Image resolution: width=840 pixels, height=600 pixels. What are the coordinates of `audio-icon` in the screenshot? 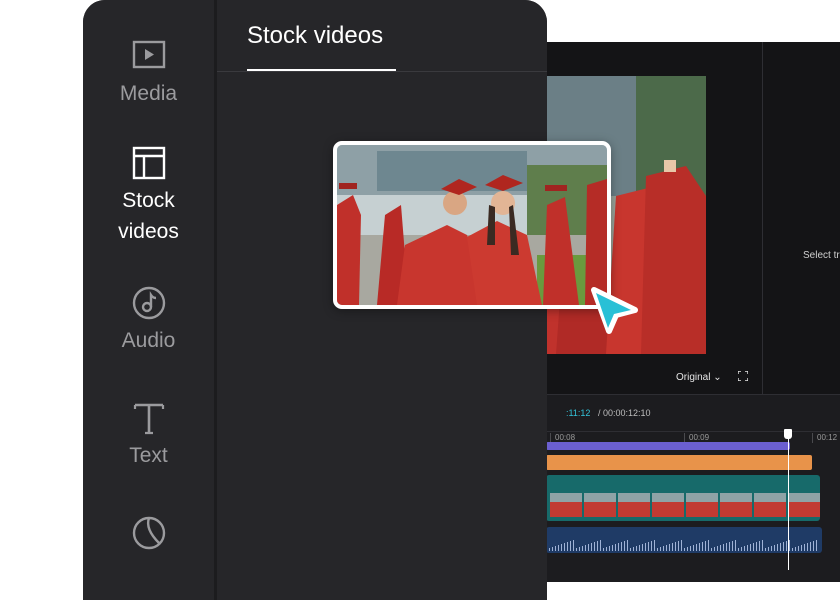 It's located at (148, 303).